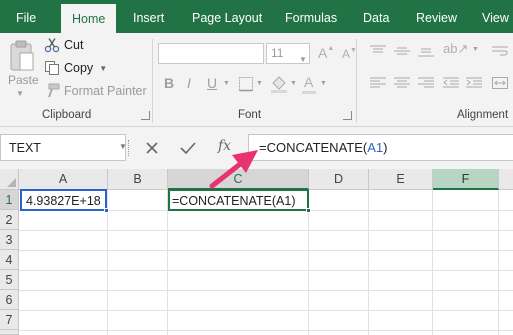 The width and height of the screenshot is (513, 335). What do you see at coordinates (426, 51) in the screenshot?
I see `bottom-align-icon` at bounding box center [426, 51].